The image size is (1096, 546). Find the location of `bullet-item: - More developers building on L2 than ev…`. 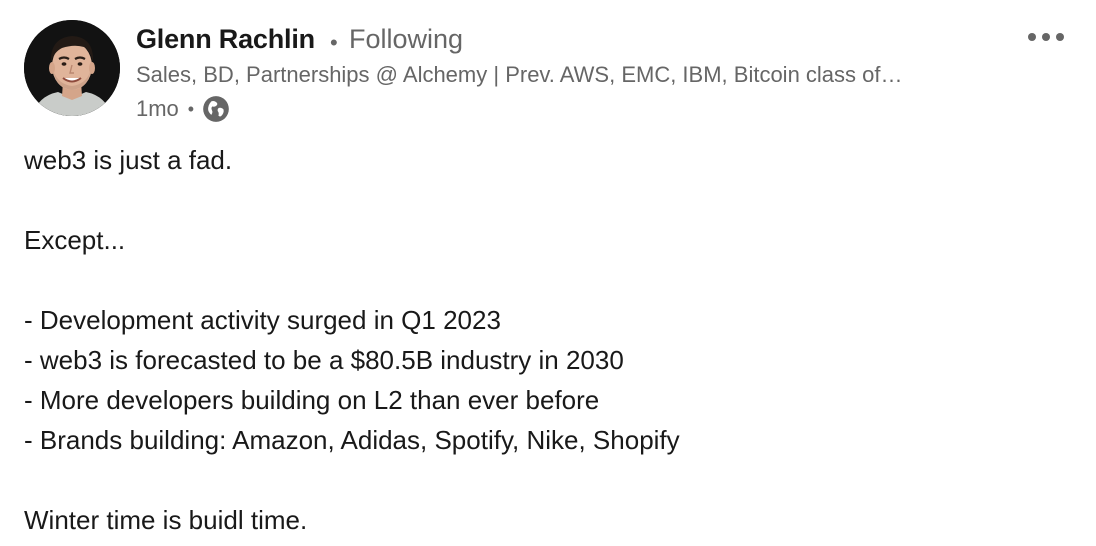

bullet-item: - More developers building on L2 than ev… is located at coordinates (312, 400).